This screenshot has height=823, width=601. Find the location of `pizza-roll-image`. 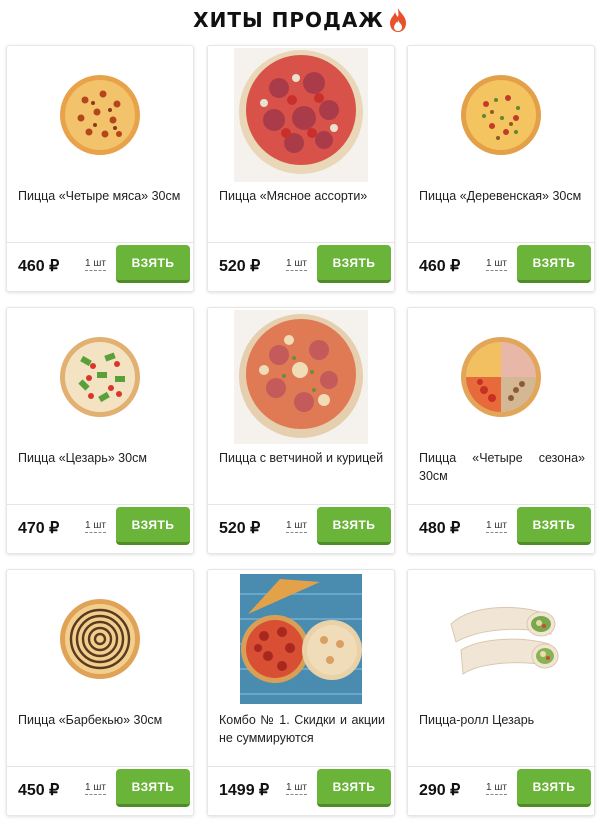

pizza-roll-image is located at coordinates (501, 639).